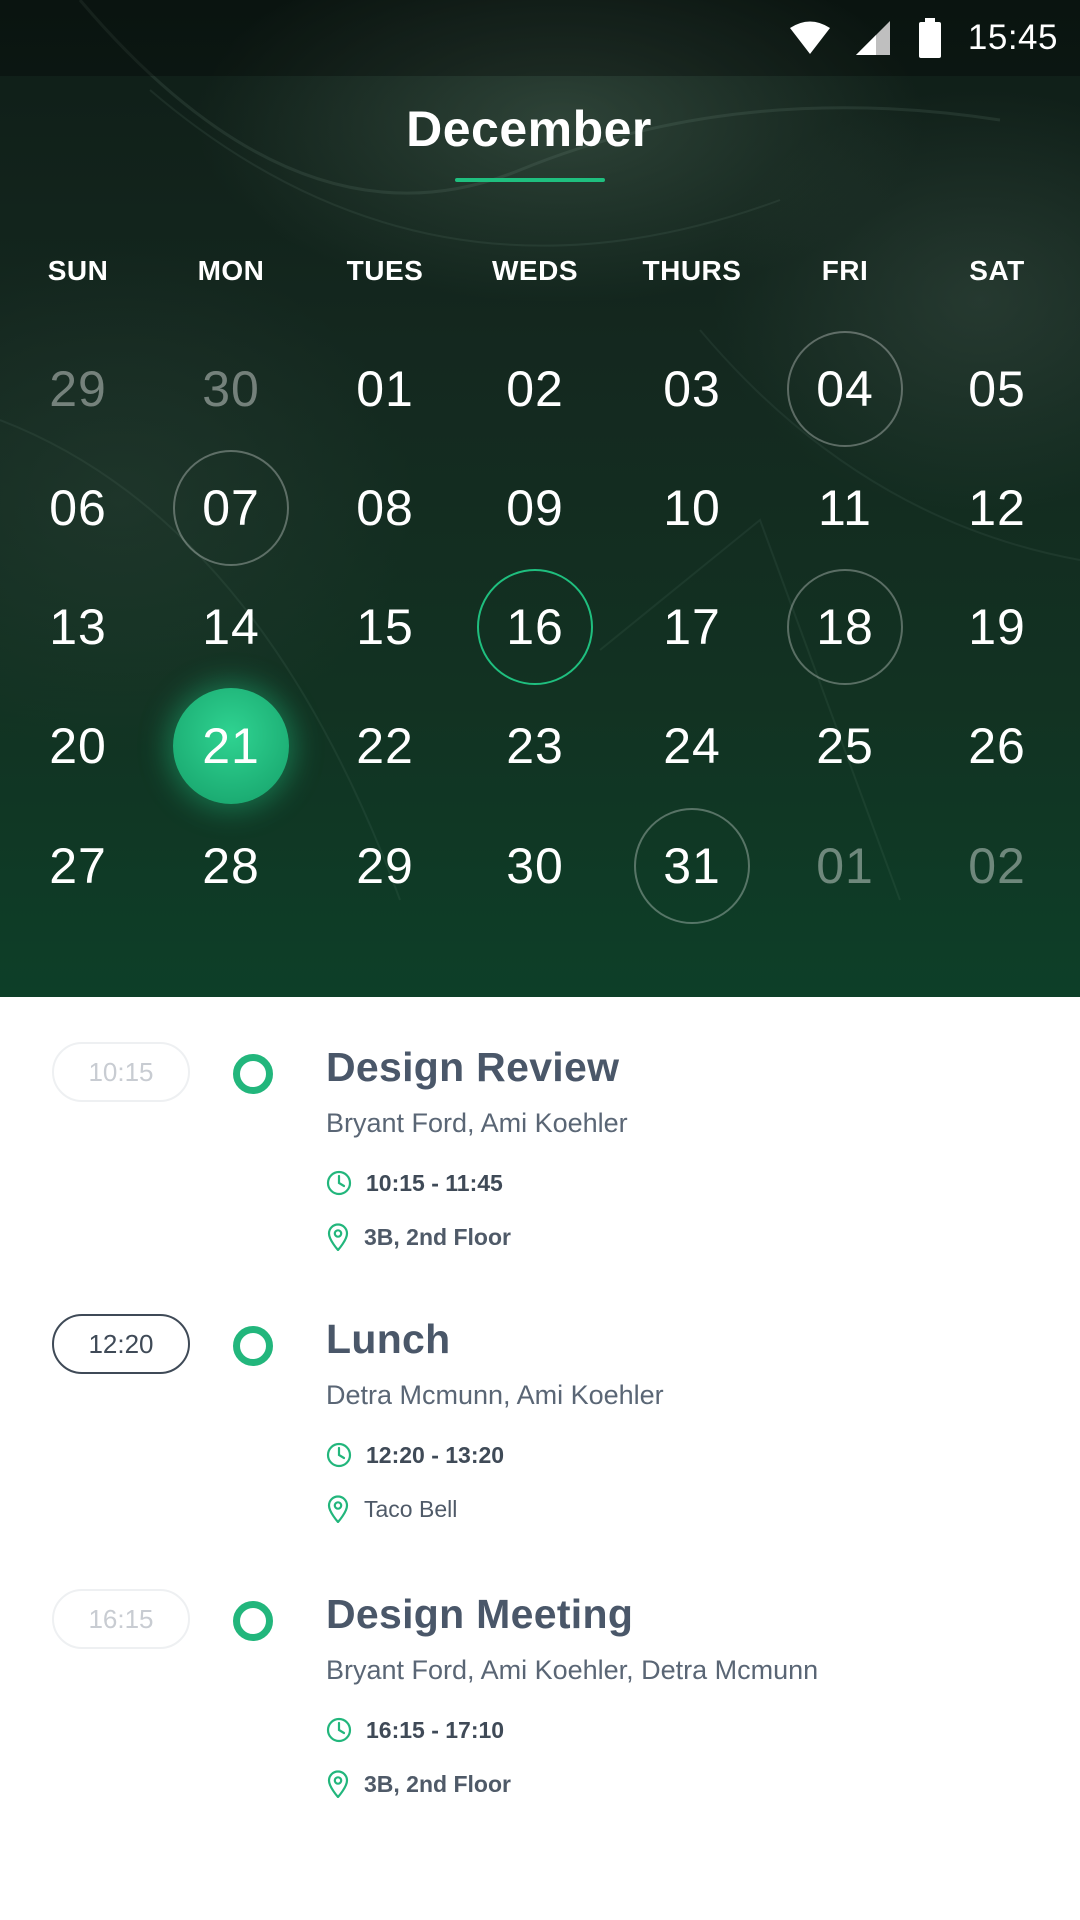 The image size is (1080, 1920). Describe the element at coordinates (385, 746) in the screenshot. I see `calendar-day: 22` at that location.